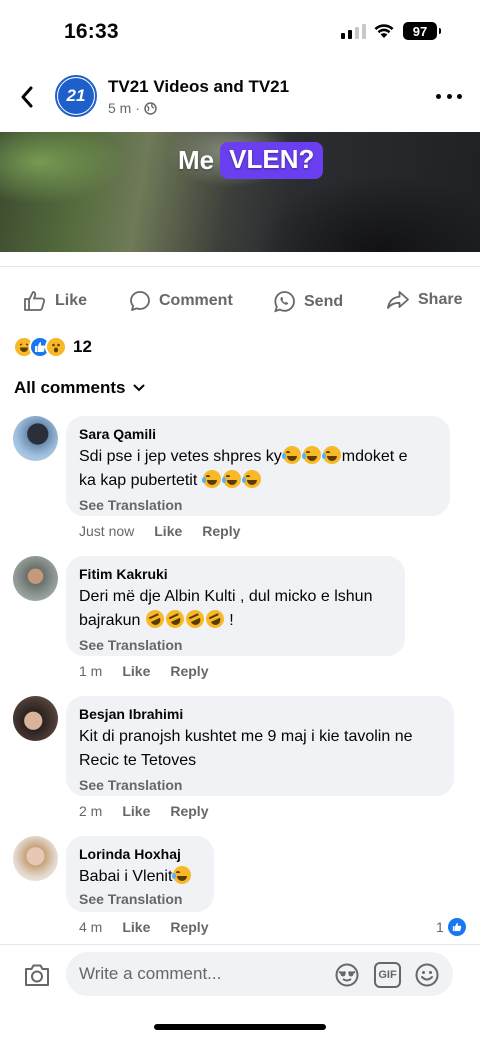 The width and height of the screenshot is (480, 1040). Describe the element at coordinates (308, 301) in the screenshot. I see `send-button: Send` at that location.